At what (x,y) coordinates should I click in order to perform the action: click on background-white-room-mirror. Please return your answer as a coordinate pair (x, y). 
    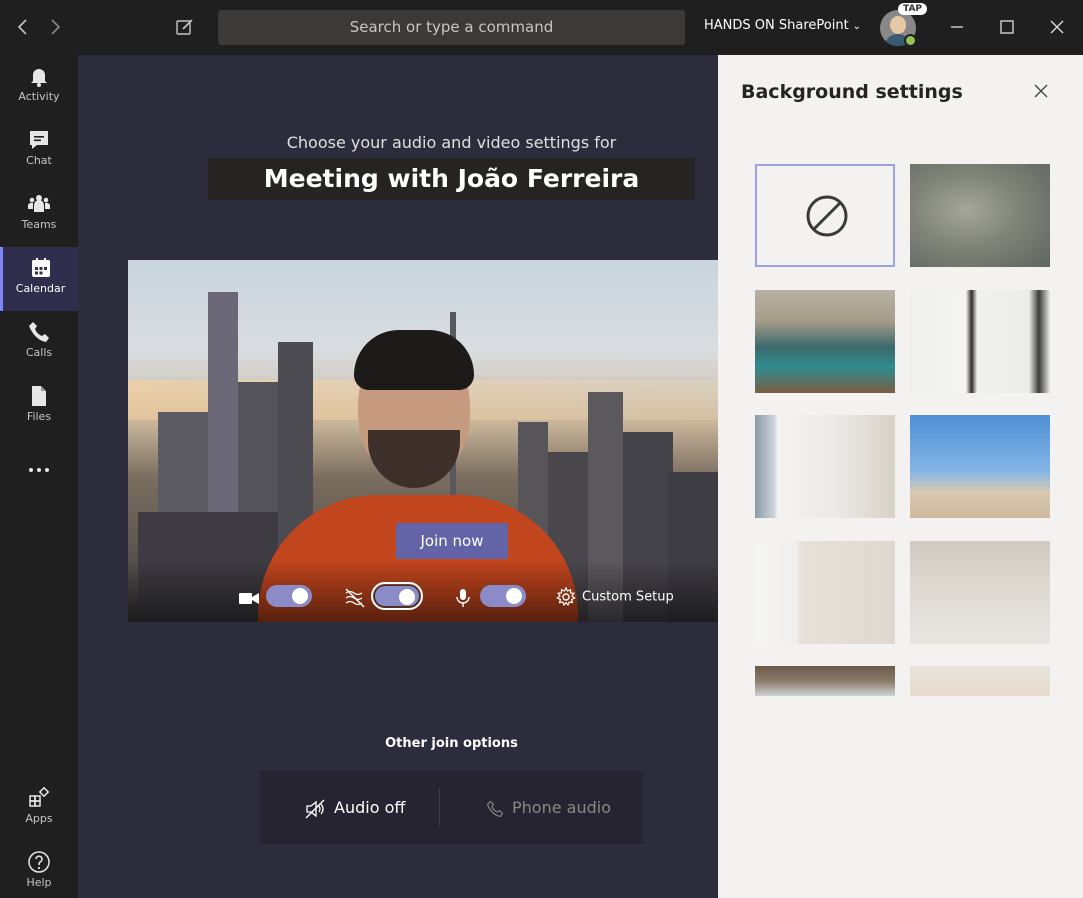
    Looking at the image, I should click on (980, 341).